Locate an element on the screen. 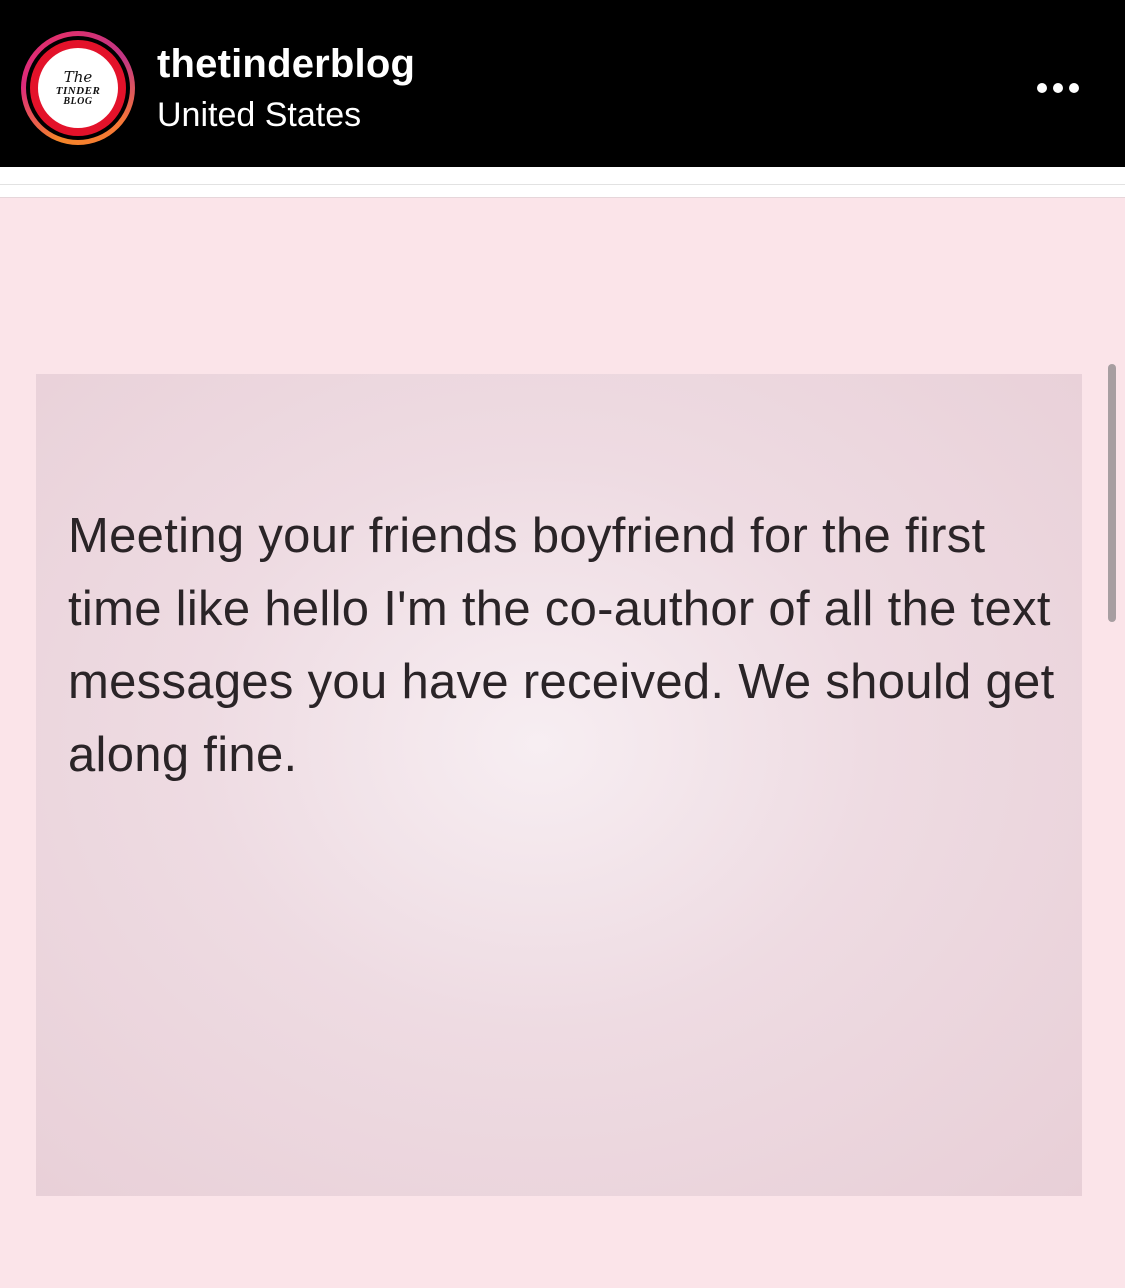 The height and width of the screenshot is (1288, 1125). avatar: The TINDER BLOG is located at coordinates (78, 88).